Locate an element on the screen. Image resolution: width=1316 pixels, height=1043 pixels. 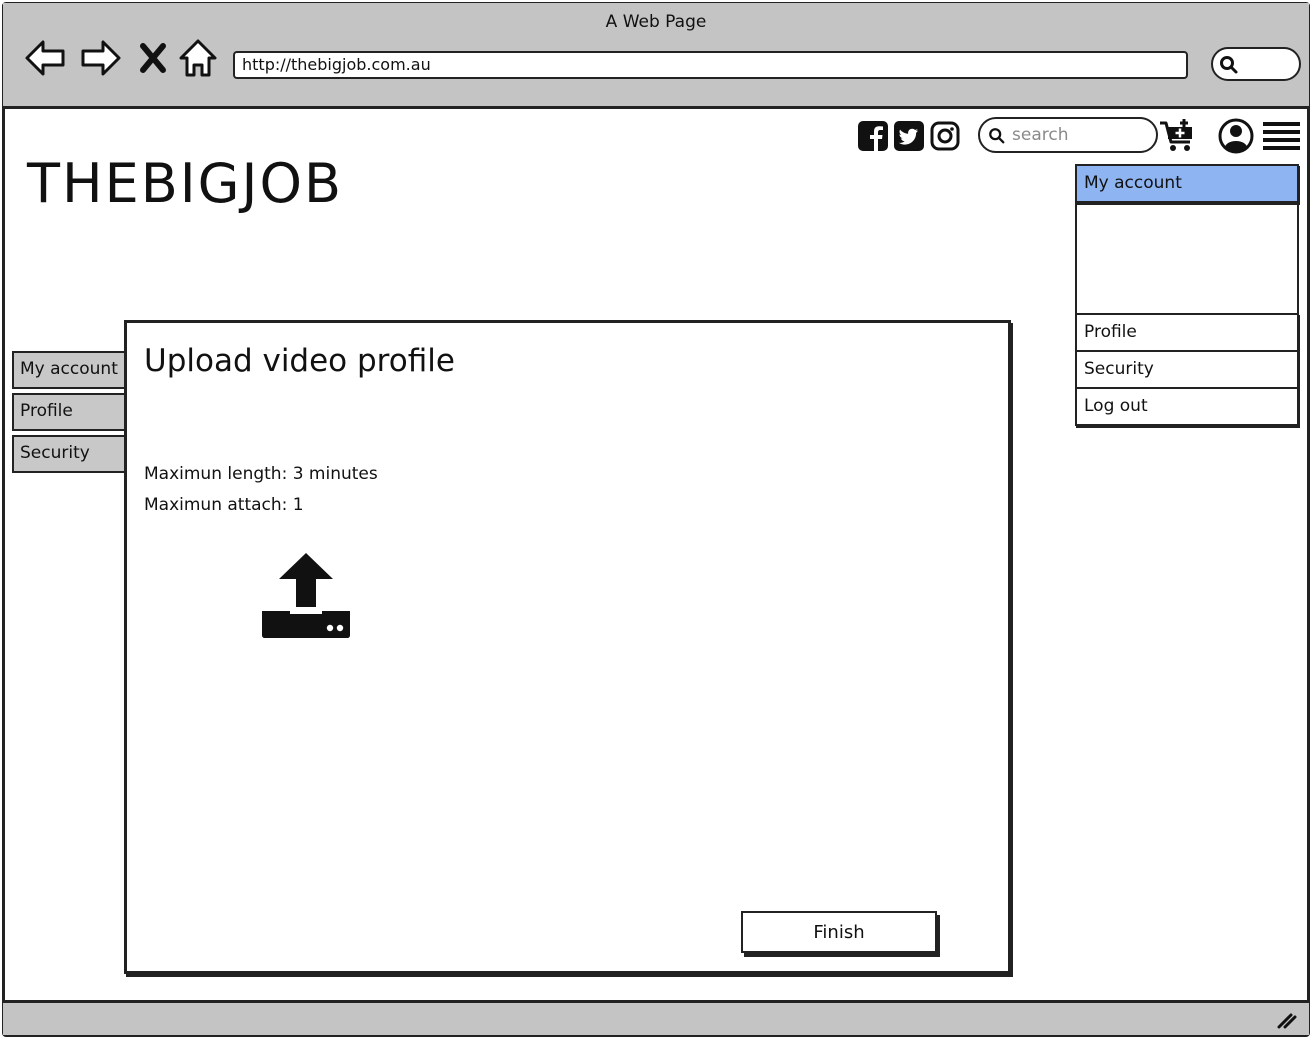
dialog-title: Upload video profile is located at coordinates (299, 361).